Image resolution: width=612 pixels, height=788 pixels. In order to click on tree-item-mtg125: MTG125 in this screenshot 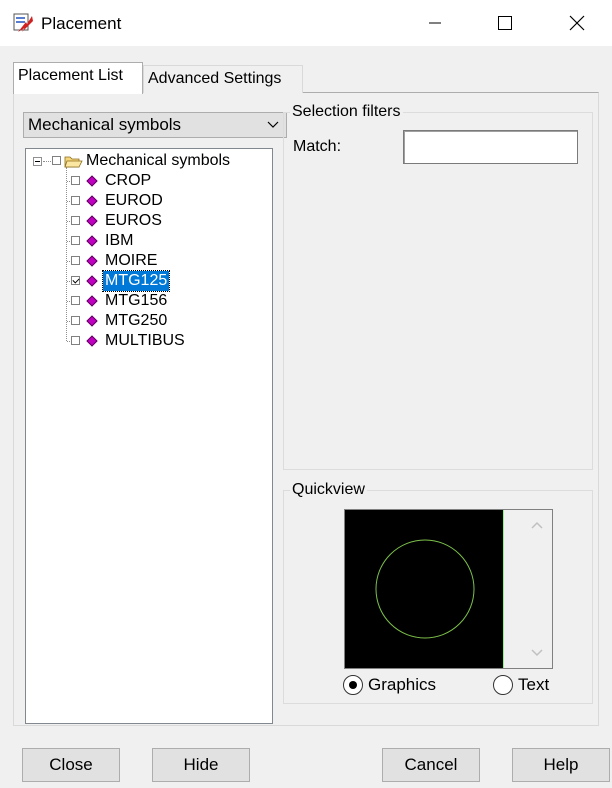, I will do `click(149, 281)`.